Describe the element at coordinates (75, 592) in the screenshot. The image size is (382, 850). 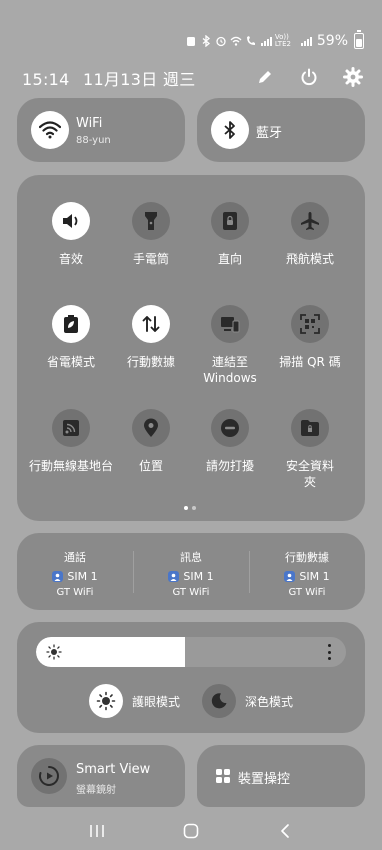
I see `sim-call-network: GT WiFi` at that location.